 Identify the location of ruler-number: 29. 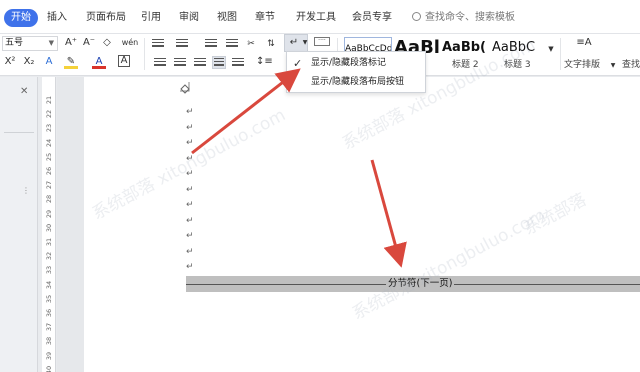
(49, 213).